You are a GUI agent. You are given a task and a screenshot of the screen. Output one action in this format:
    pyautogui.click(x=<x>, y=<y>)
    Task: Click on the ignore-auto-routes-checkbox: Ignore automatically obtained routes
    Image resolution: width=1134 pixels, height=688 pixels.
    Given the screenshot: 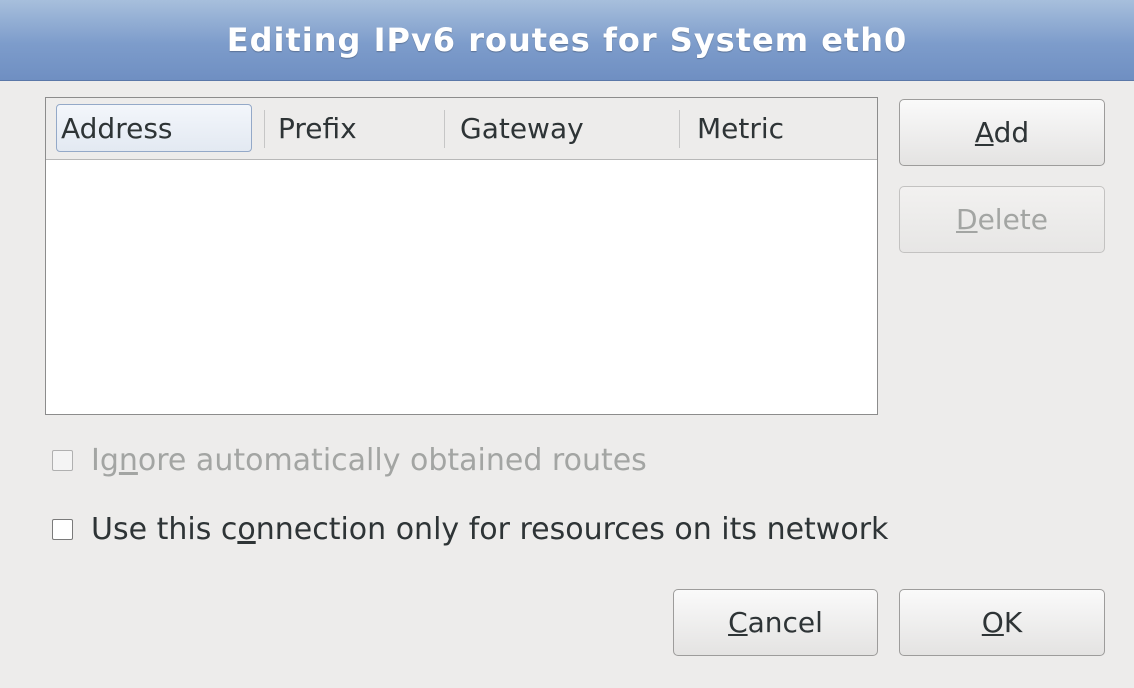 What is the action you would take?
    pyautogui.click(x=349, y=460)
    